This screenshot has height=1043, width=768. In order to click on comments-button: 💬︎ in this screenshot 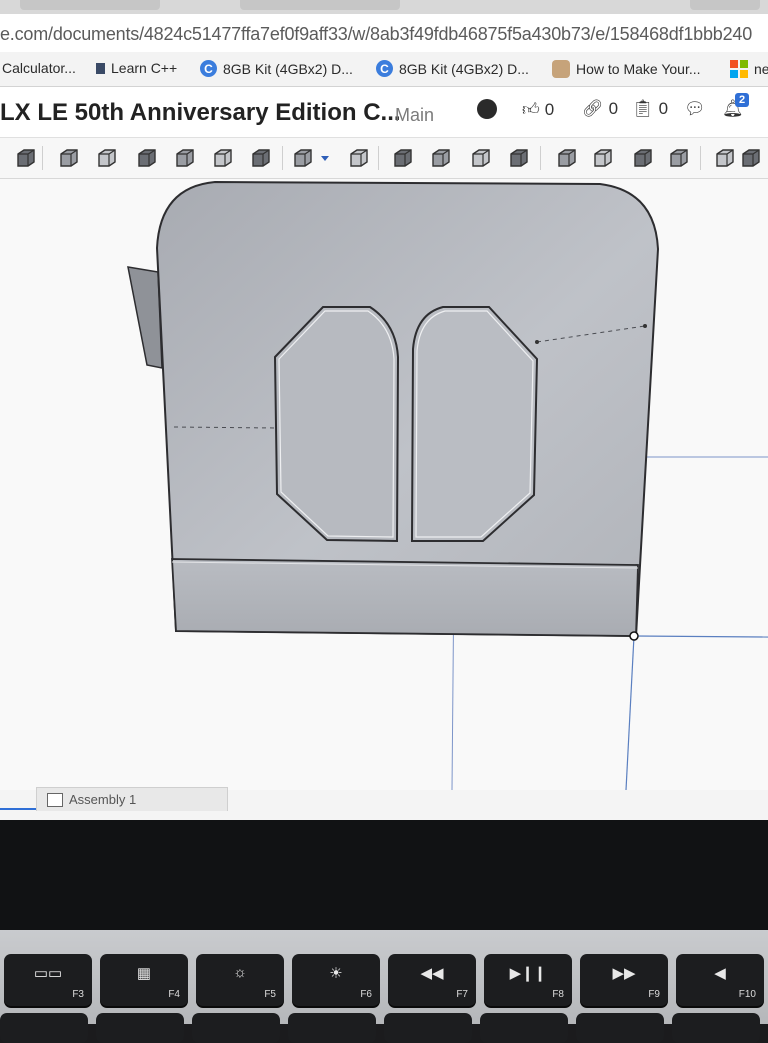, I will do `click(695, 109)`.